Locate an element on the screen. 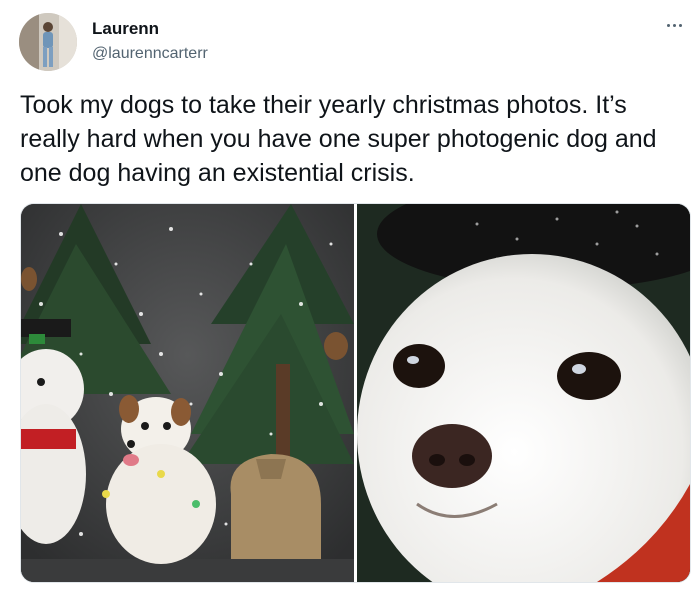  avatar-image is located at coordinates (48, 42).